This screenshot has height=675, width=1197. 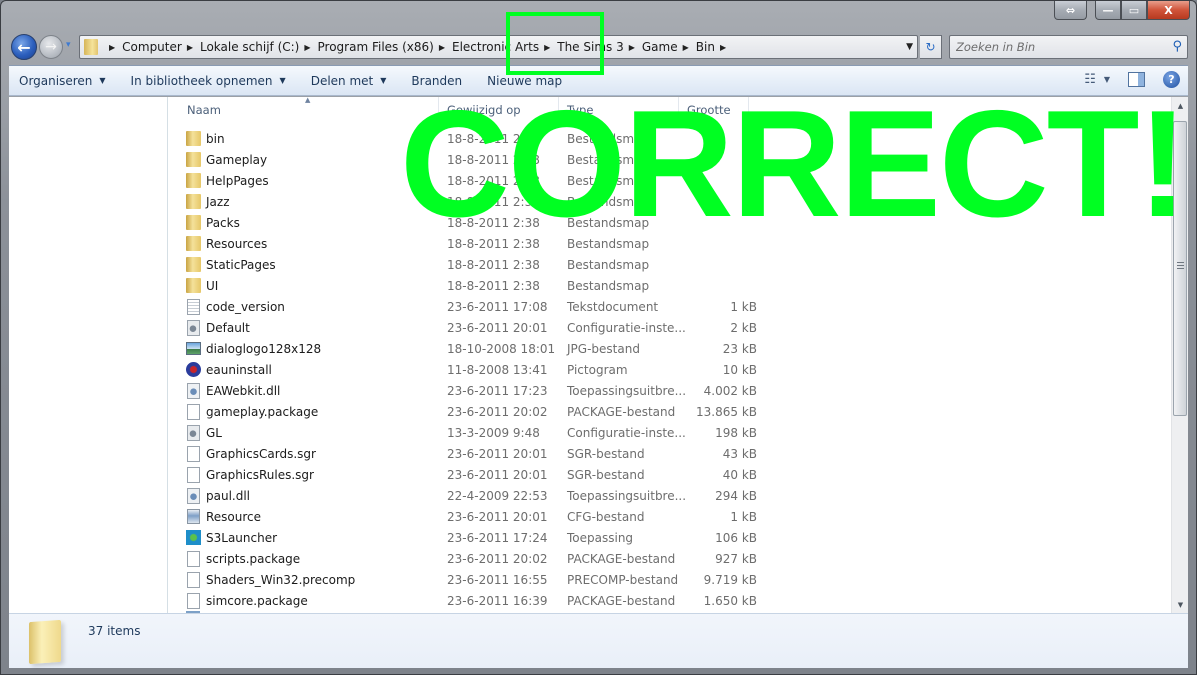 I want to click on file-size: 927 kB, so click(x=736, y=558).